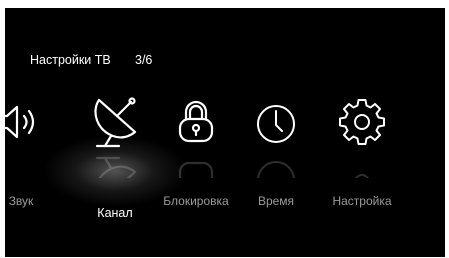 The image size is (449, 258). What do you see at coordinates (276, 122) in the screenshot?
I see `clock-icon` at bounding box center [276, 122].